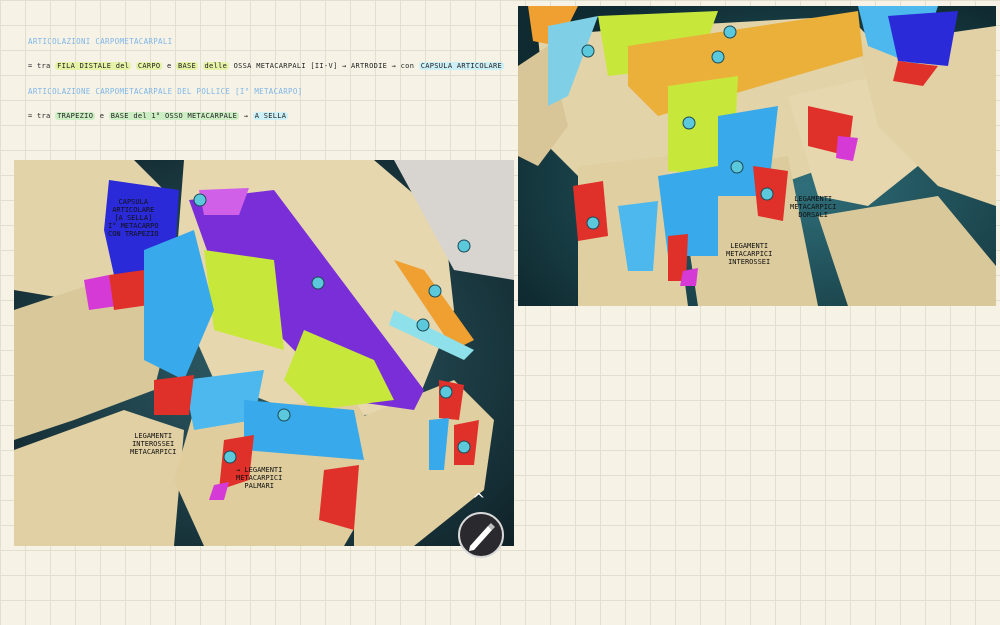  What do you see at coordinates (813, 207) in the screenshot?
I see `label-legamenti-dorsali: LEGAMENTI METACARPICI DORSALI` at bounding box center [813, 207].